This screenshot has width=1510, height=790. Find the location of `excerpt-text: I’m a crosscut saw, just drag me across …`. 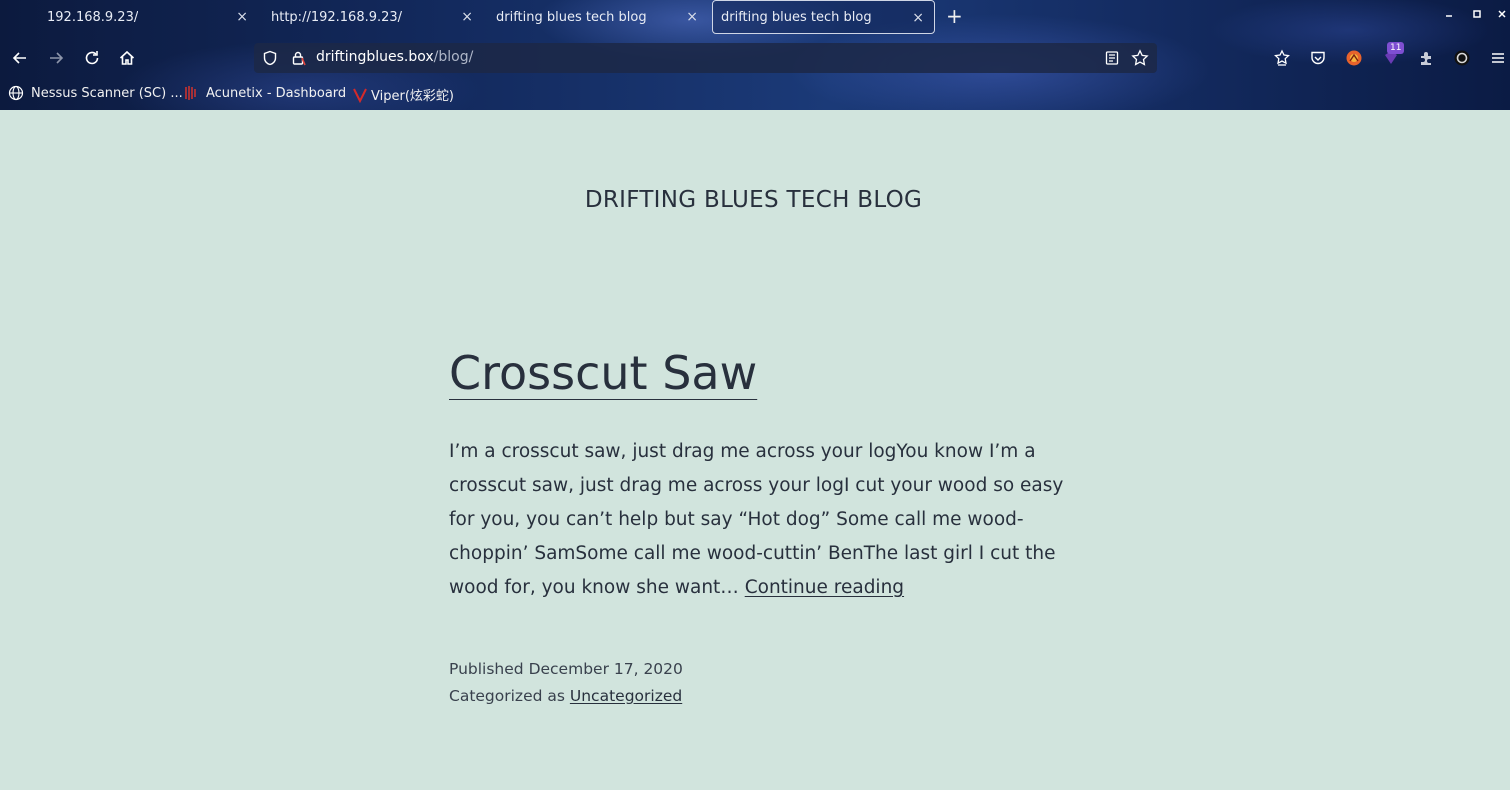

excerpt-text: I’m a crosscut saw, just drag me across … is located at coordinates (756, 519).